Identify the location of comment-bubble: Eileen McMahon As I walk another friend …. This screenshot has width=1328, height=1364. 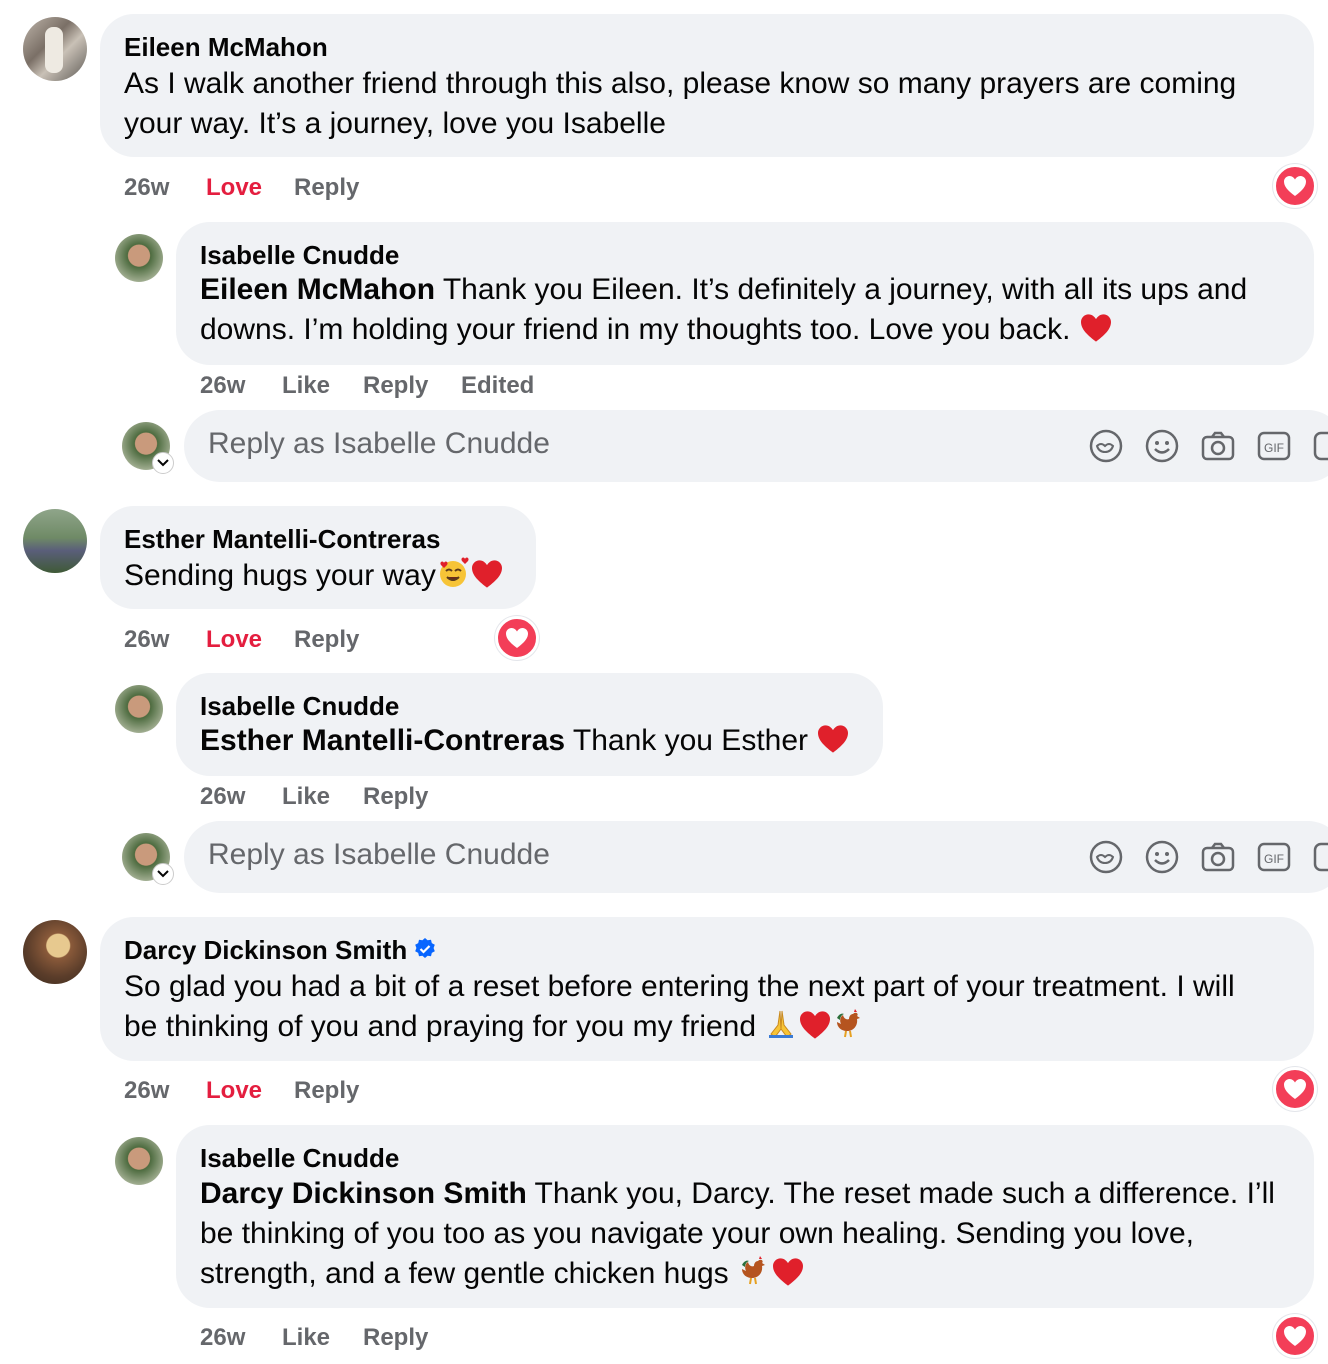
(707, 85).